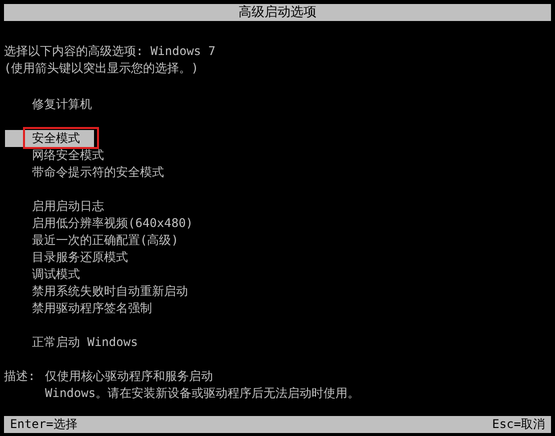 This screenshot has width=555, height=436. Describe the element at coordinates (129, 376) in the screenshot. I see `description-text: 仅使用核心驱动程序和服务启动` at that location.